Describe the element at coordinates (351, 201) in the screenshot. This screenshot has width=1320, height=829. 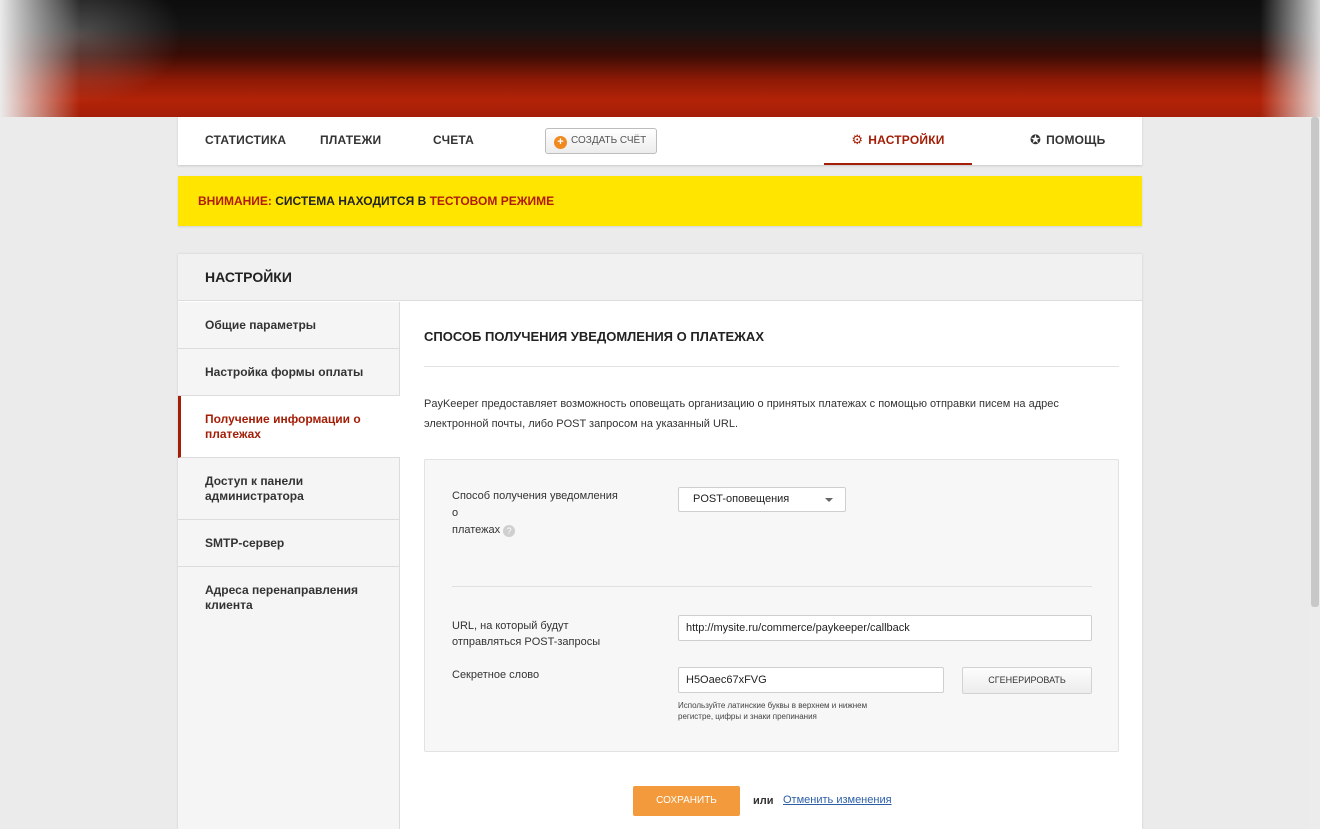
I see `warning-text: Система находится в` at that location.